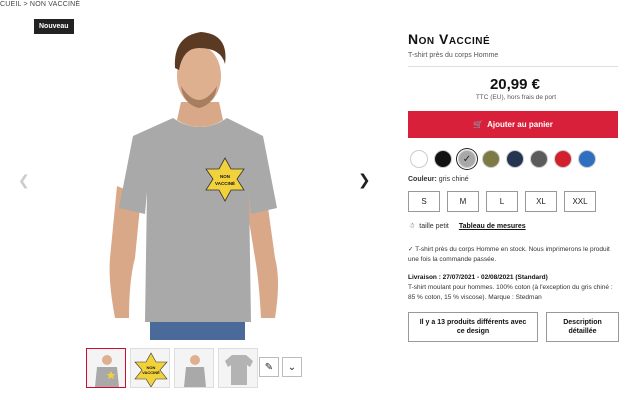  I want to click on edit-design-button: ✎, so click(269, 367).